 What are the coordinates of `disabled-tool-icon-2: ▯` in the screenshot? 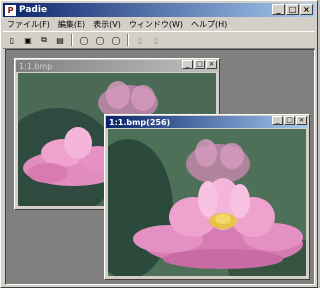 It's located at (156, 40).